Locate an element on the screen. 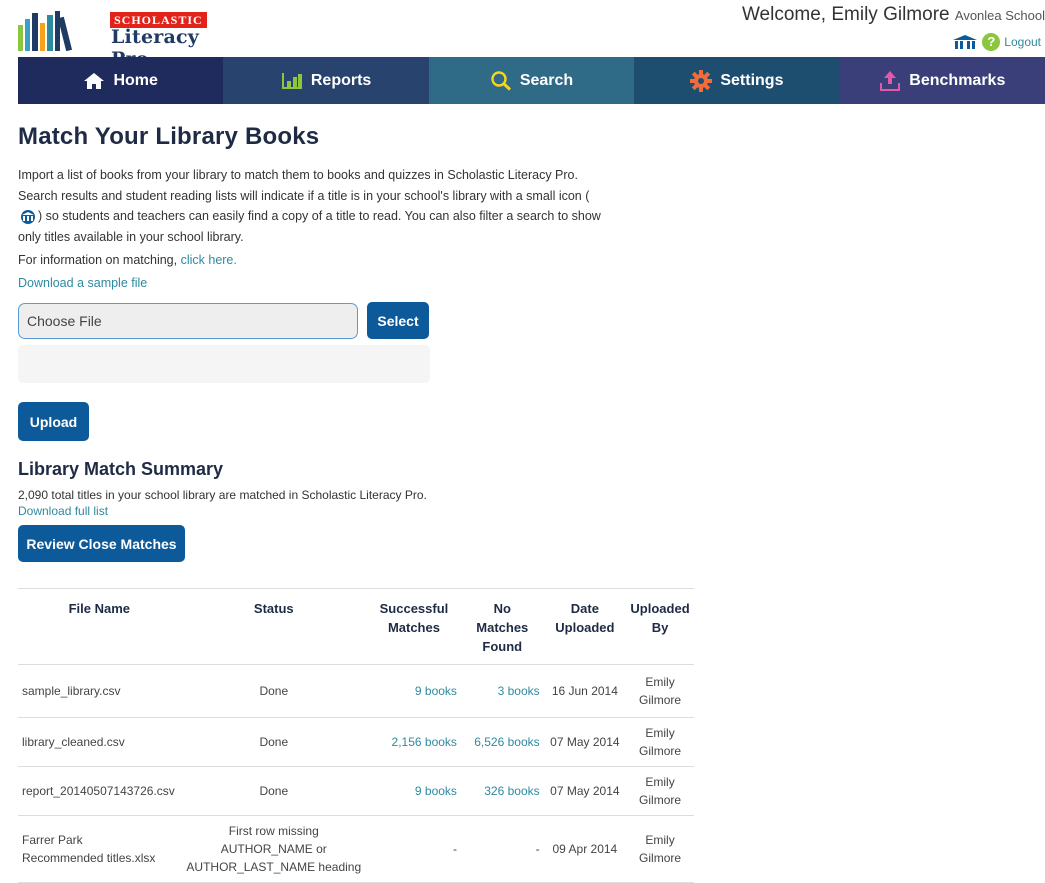  cell-file-name: sample_library.csv is located at coordinates (99, 691).